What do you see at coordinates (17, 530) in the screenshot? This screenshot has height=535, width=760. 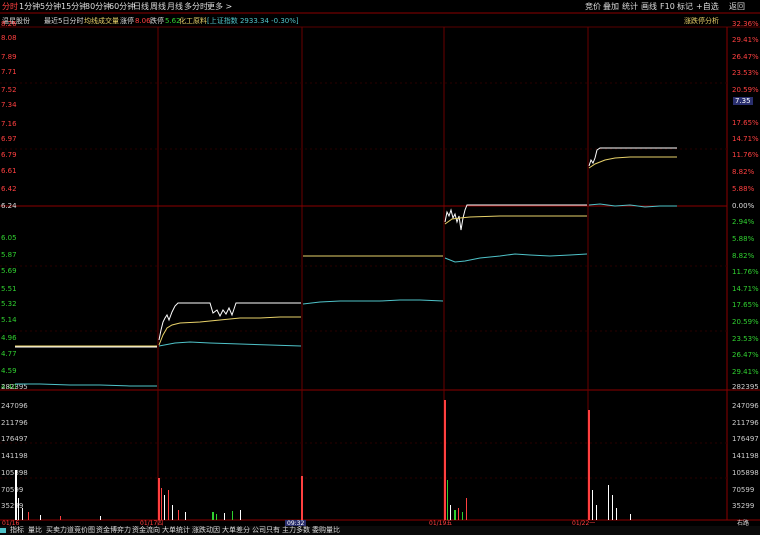 I see `bottom-tab: 指标` at bounding box center [17, 530].